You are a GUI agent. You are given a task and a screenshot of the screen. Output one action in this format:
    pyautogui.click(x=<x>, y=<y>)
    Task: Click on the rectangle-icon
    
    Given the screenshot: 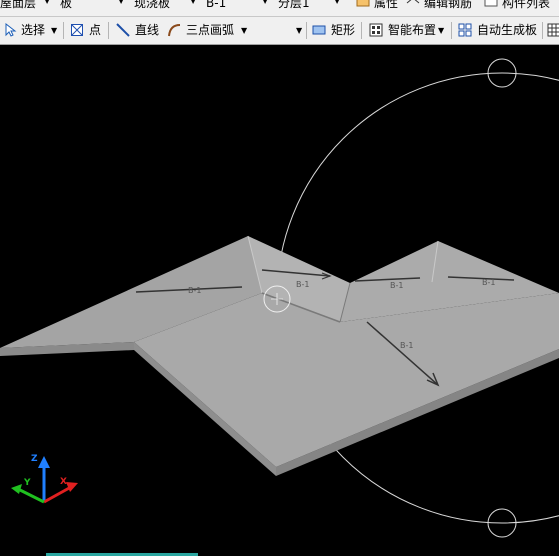 What is the action you would take?
    pyautogui.click(x=319, y=30)
    